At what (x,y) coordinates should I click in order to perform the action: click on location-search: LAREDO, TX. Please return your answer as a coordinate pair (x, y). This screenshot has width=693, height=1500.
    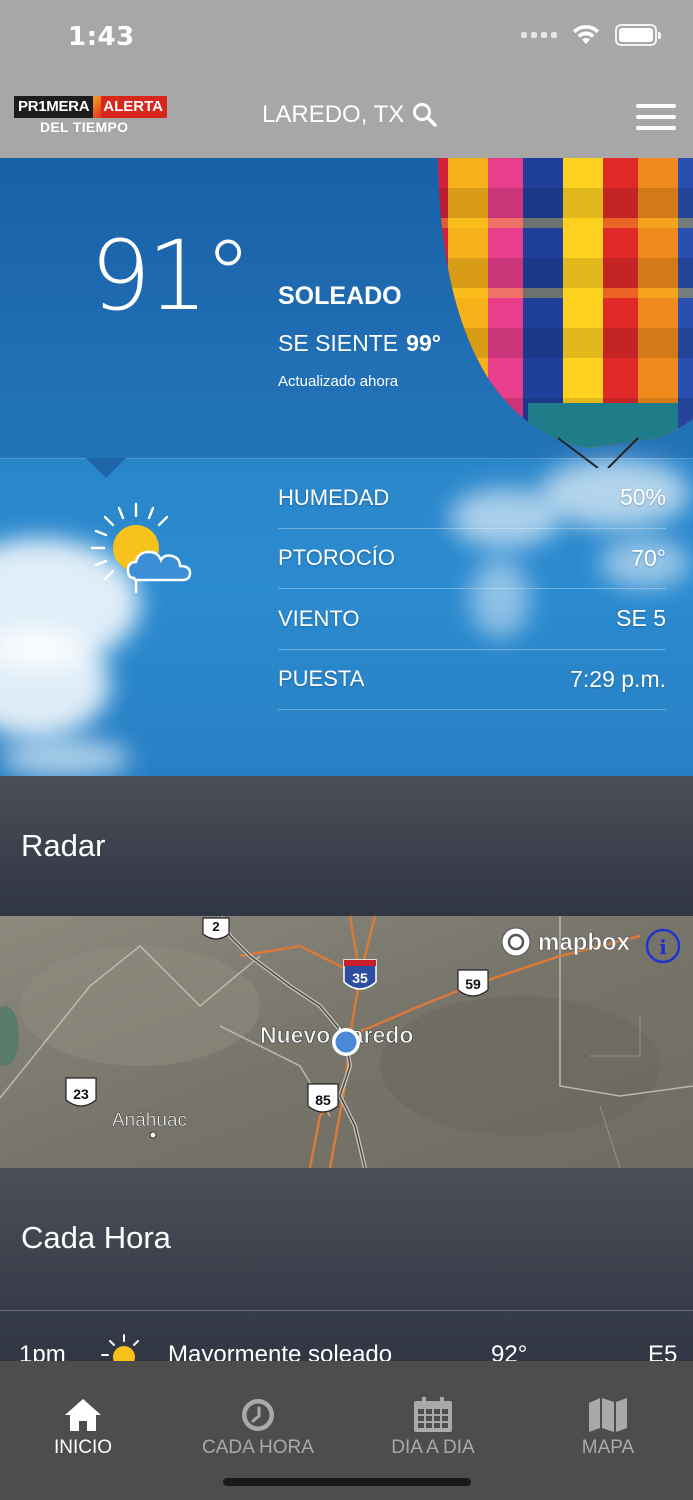
    Looking at the image, I should click on (350, 115).